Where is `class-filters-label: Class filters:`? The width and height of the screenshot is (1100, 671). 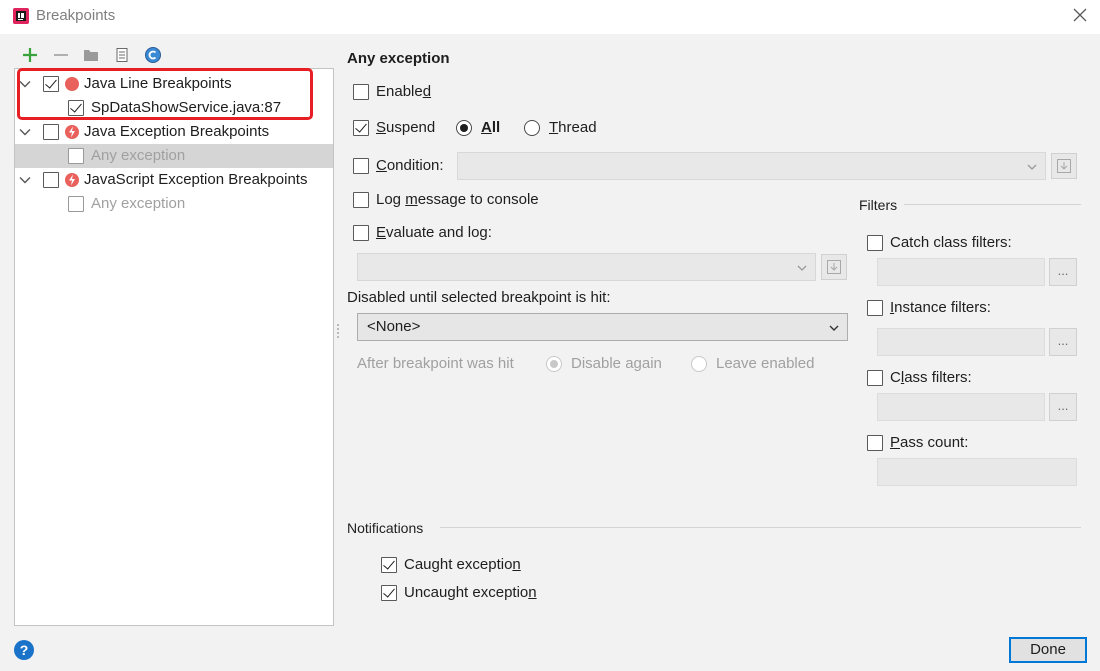 class-filters-label: Class filters: is located at coordinates (931, 377).